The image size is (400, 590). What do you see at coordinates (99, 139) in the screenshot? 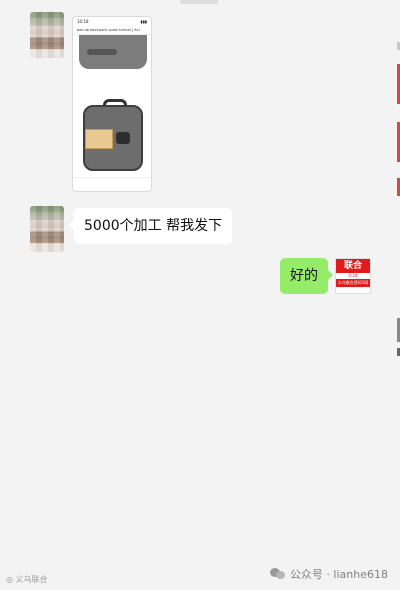
I see `bag-label` at bounding box center [99, 139].